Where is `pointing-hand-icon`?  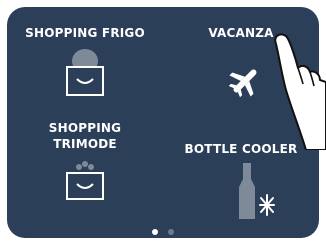
pointing-hand-icon is located at coordinates (298, 92).